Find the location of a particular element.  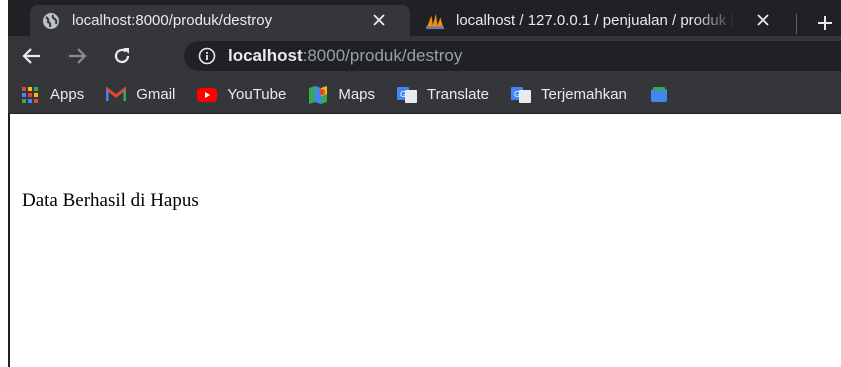

bookmark-gmail: Gmail is located at coordinates (140, 95).